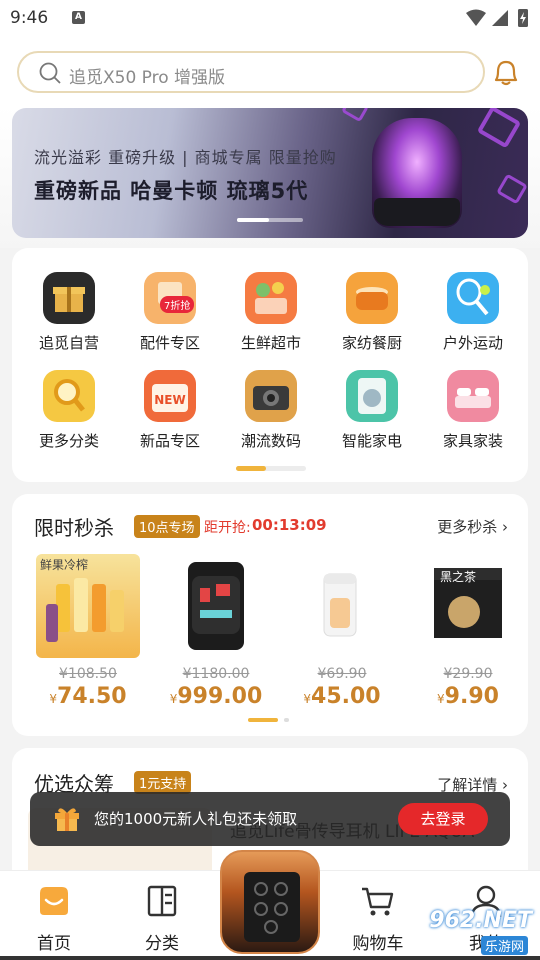  Describe the element at coordinates (177, 304) in the screenshot. I see `category-badge: 7折抢` at that location.